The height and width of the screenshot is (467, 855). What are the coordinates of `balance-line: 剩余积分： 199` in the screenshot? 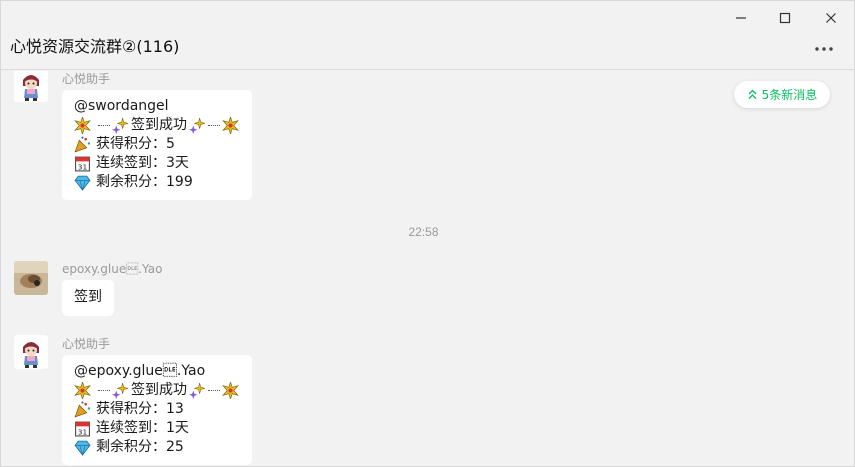 It's located at (157, 182).